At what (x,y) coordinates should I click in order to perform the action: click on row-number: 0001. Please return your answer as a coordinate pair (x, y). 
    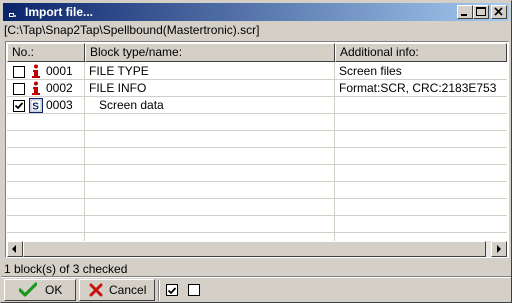
    Looking at the image, I should click on (59, 71).